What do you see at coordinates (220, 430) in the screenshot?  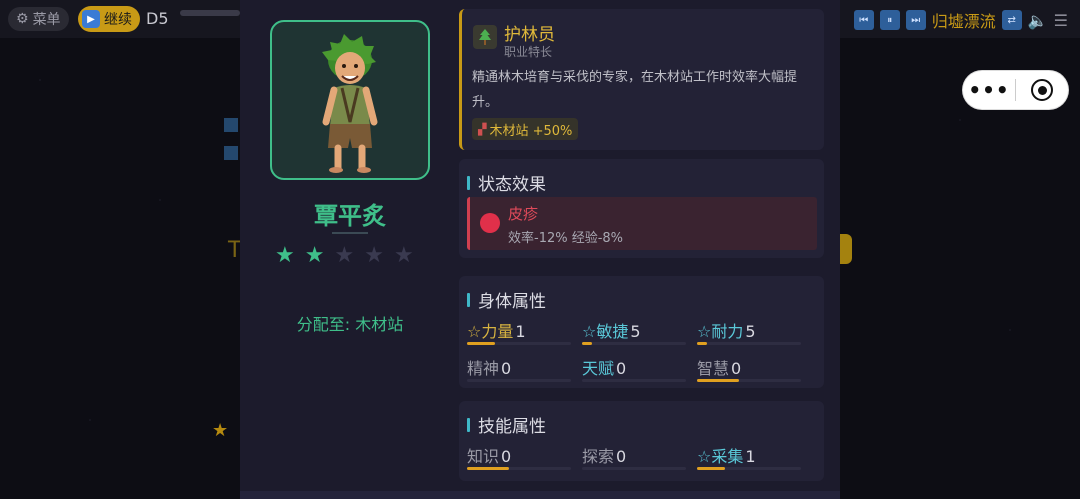 I see `background-star-icon: ★` at bounding box center [220, 430].